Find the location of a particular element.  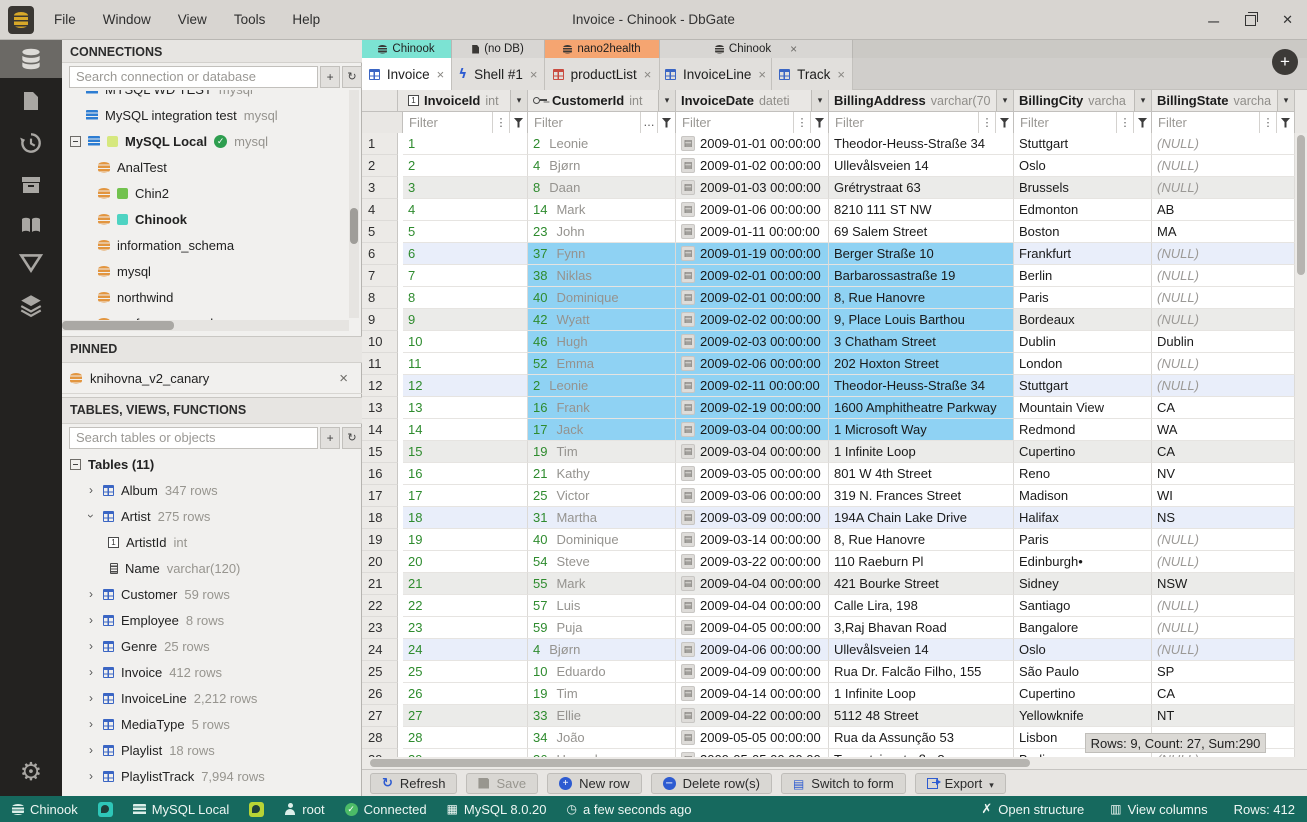

cell-billingstate: NT is located at coordinates (1223, 716).